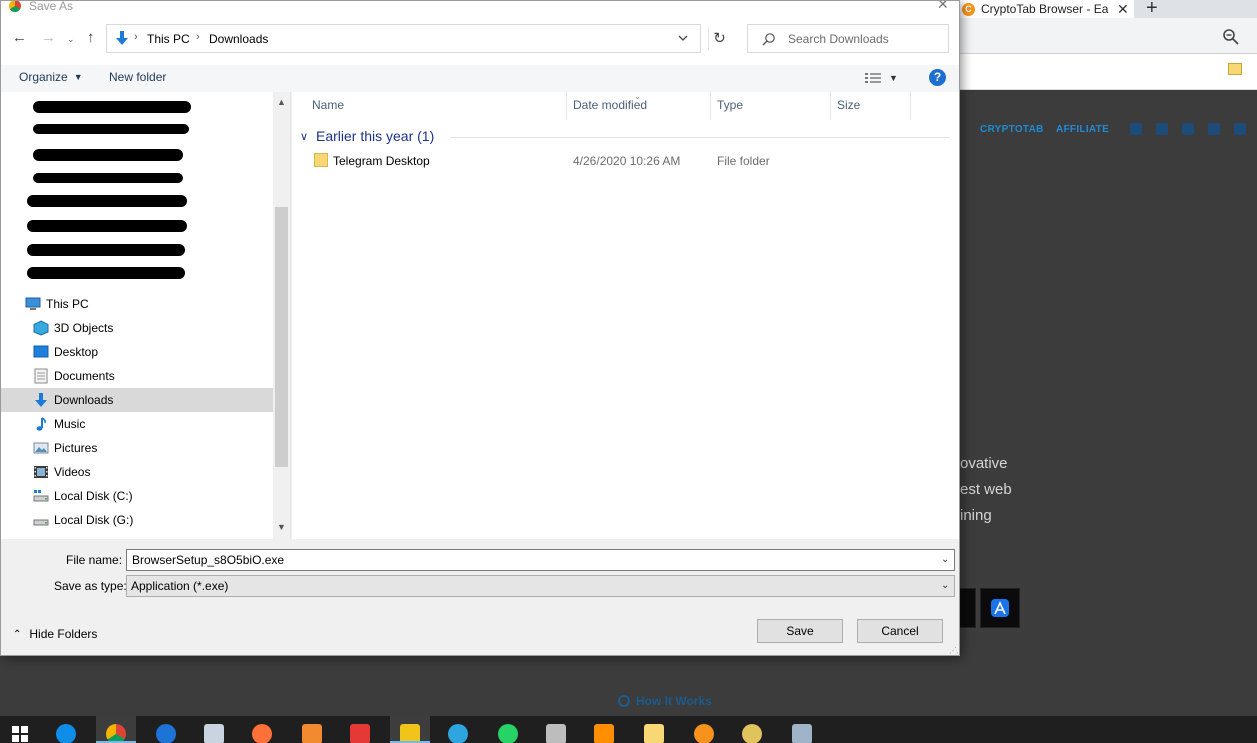 The height and width of the screenshot is (743, 1257). Describe the element at coordinates (1231, 37) in the screenshot. I see `zoom-icon` at that location.